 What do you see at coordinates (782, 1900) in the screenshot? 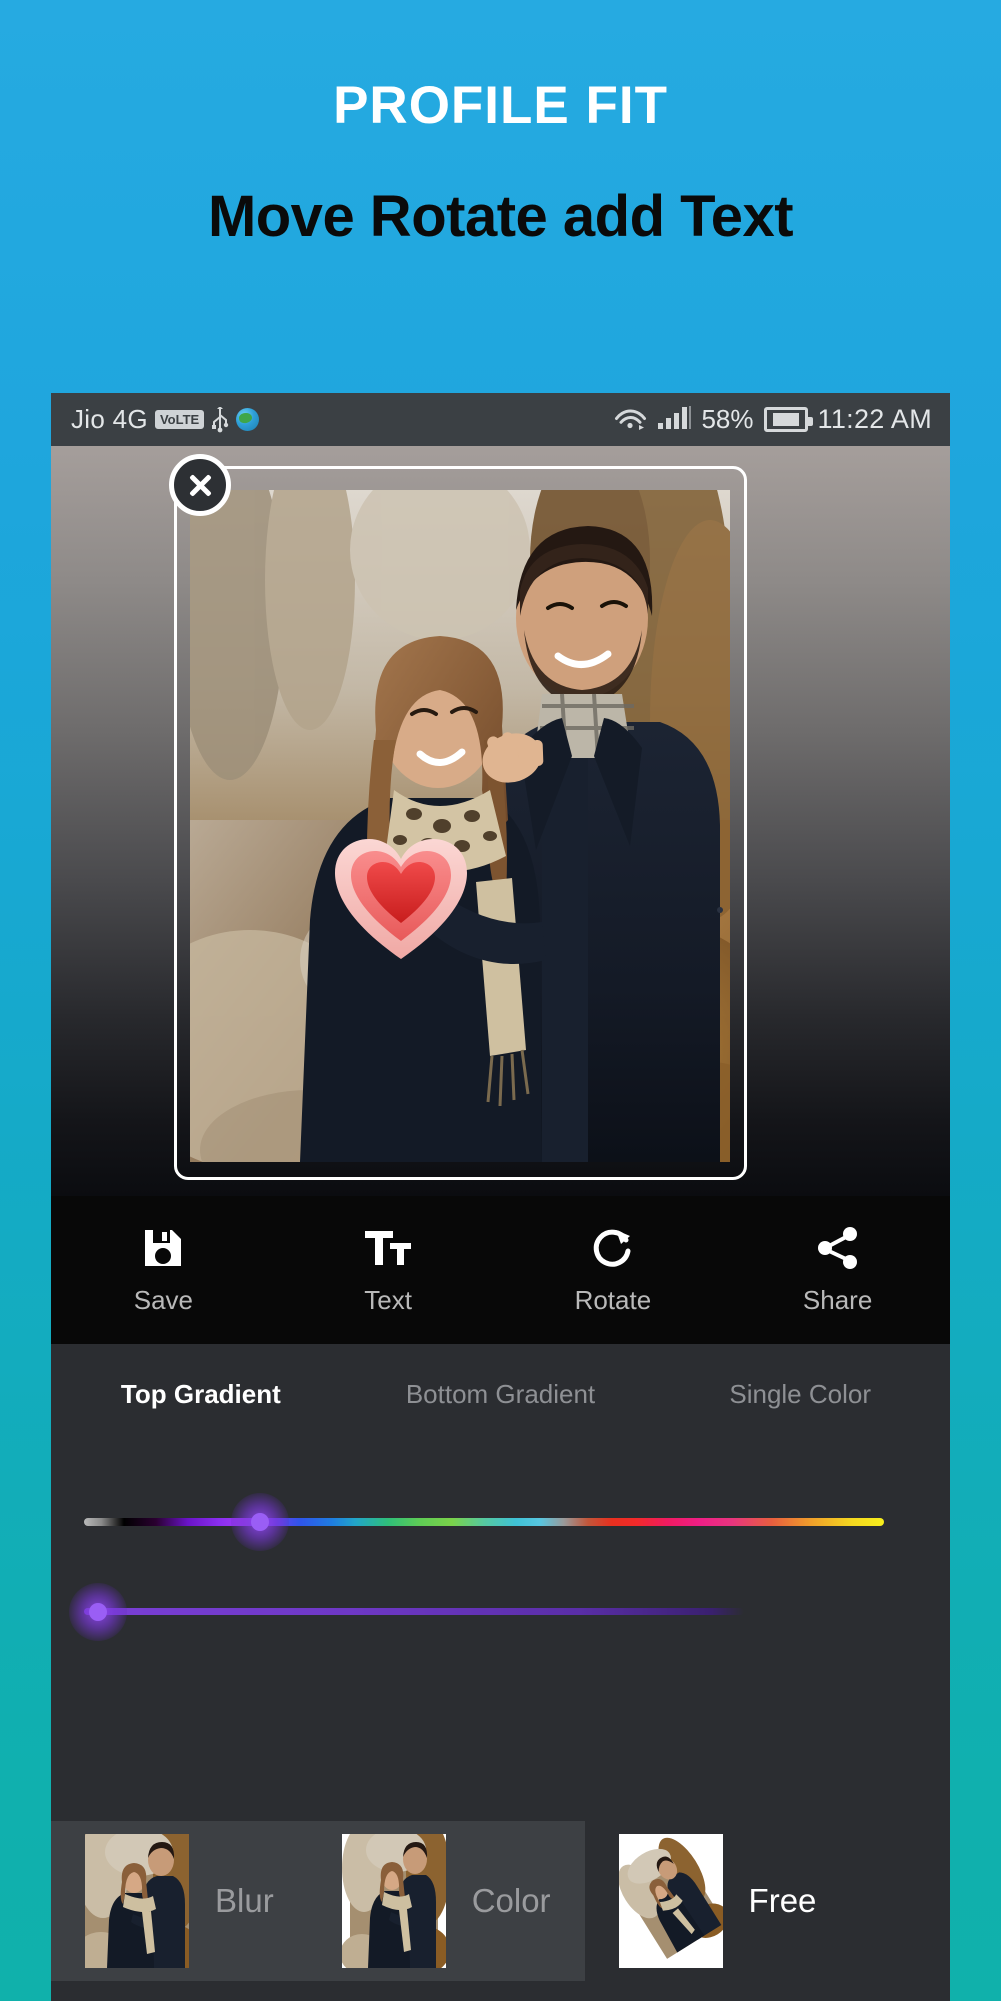
I see `mode-free-label: Free` at bounding box center [782, 1900].